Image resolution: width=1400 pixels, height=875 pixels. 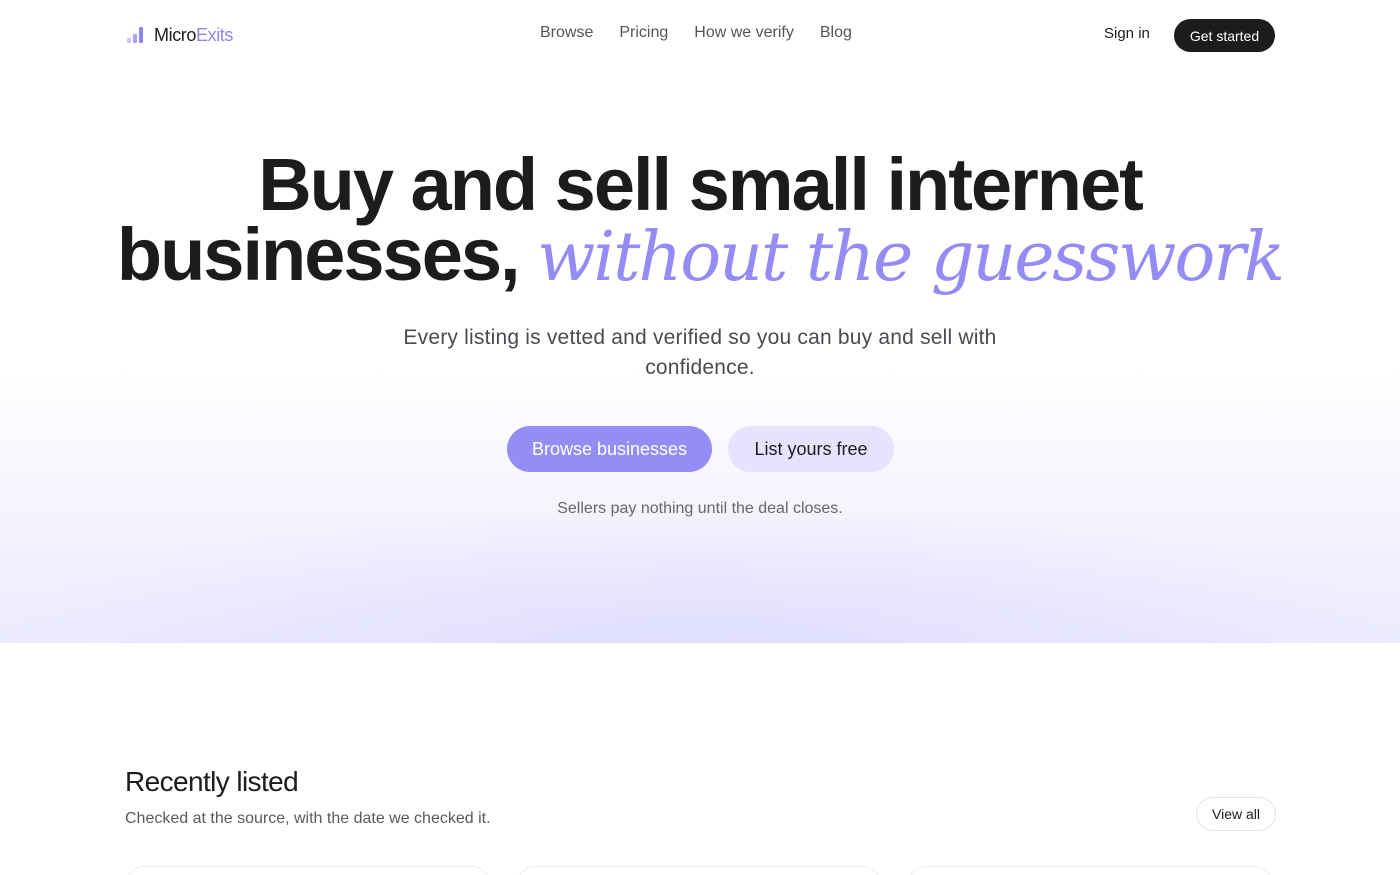 What do you see at coordinates (215, 34) in the screenshot?
I see `brand-name-part2: Exits` at bounding box center [215, 34].